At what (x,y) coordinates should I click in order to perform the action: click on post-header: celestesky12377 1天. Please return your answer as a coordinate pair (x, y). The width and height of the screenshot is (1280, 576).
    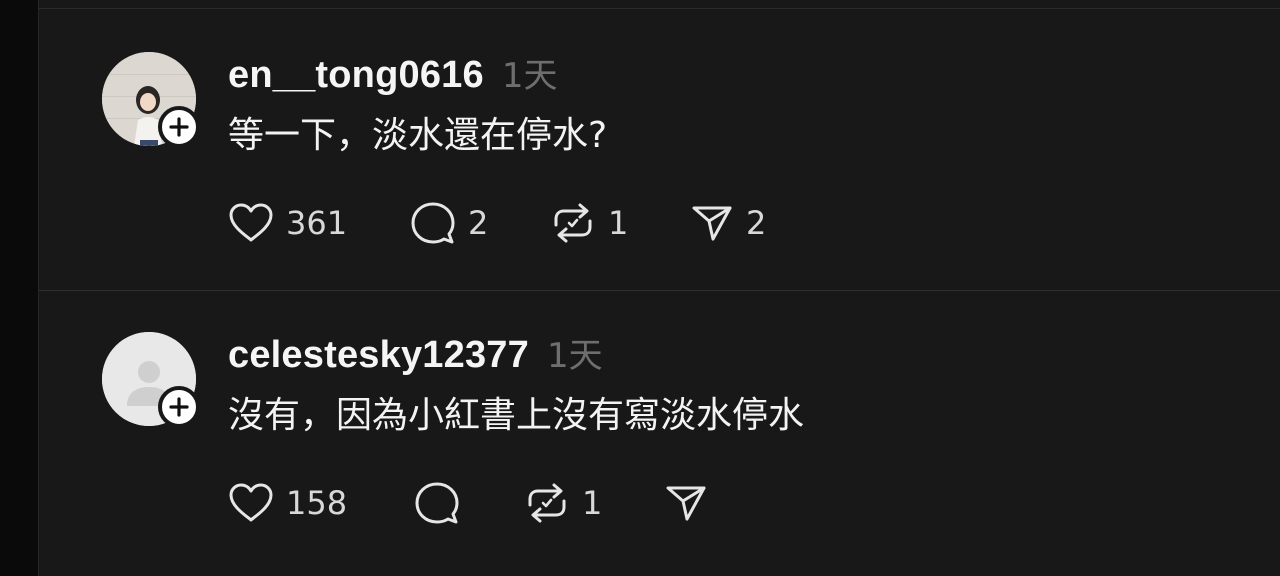
    Looking at the image, I should click on (415, 352).